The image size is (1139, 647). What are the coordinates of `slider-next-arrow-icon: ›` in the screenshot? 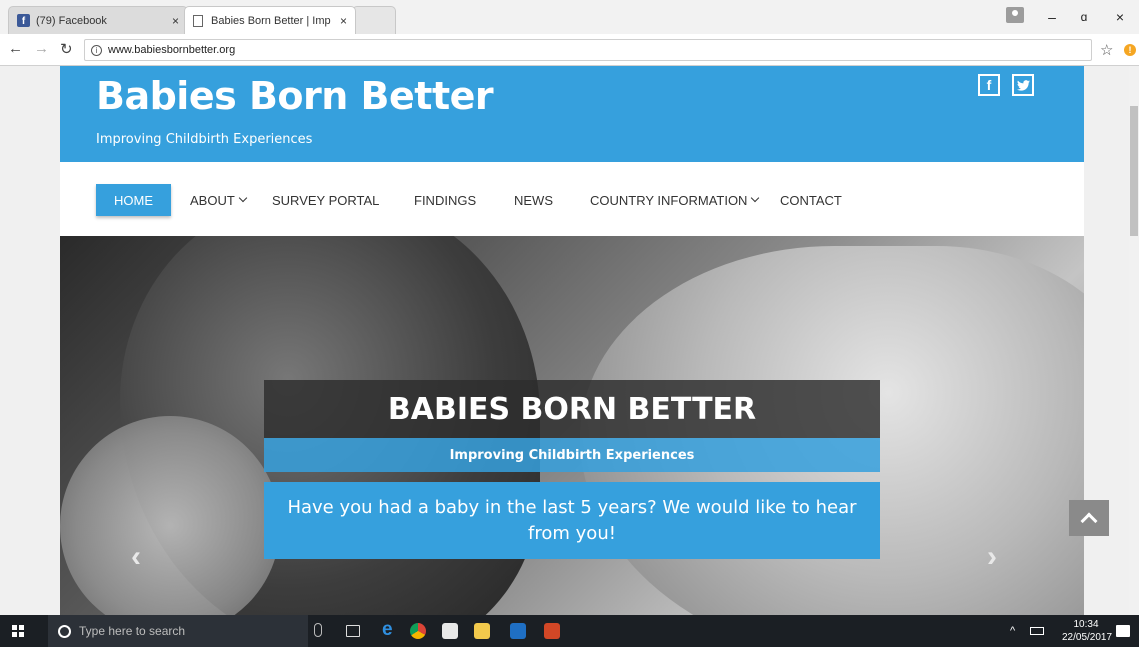 It's located at (992, 556).